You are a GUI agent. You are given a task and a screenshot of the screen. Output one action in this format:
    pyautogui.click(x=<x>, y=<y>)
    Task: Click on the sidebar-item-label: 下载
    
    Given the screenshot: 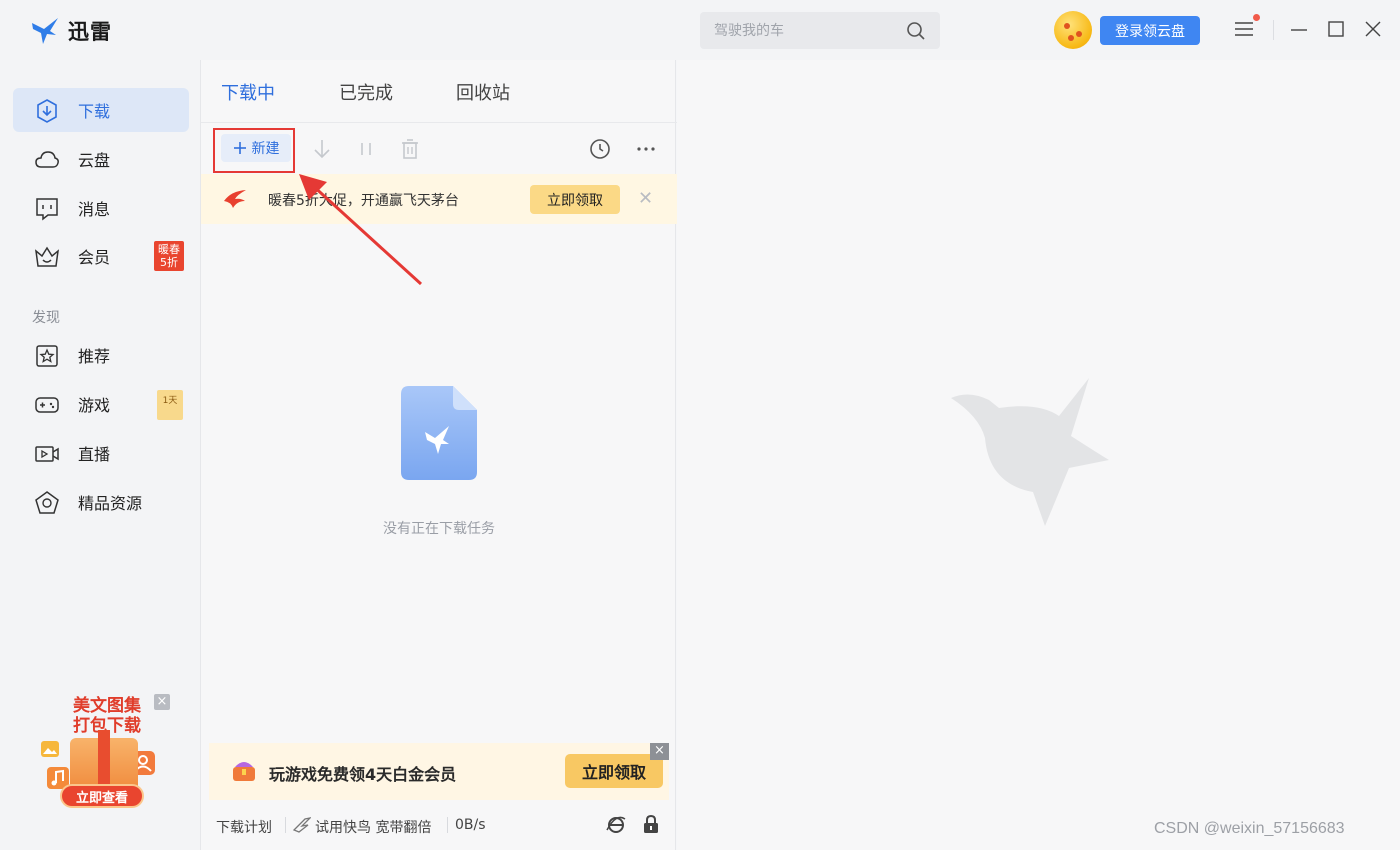 What is the action you would take?
    pyautogui.click(x=94, y=111)
    